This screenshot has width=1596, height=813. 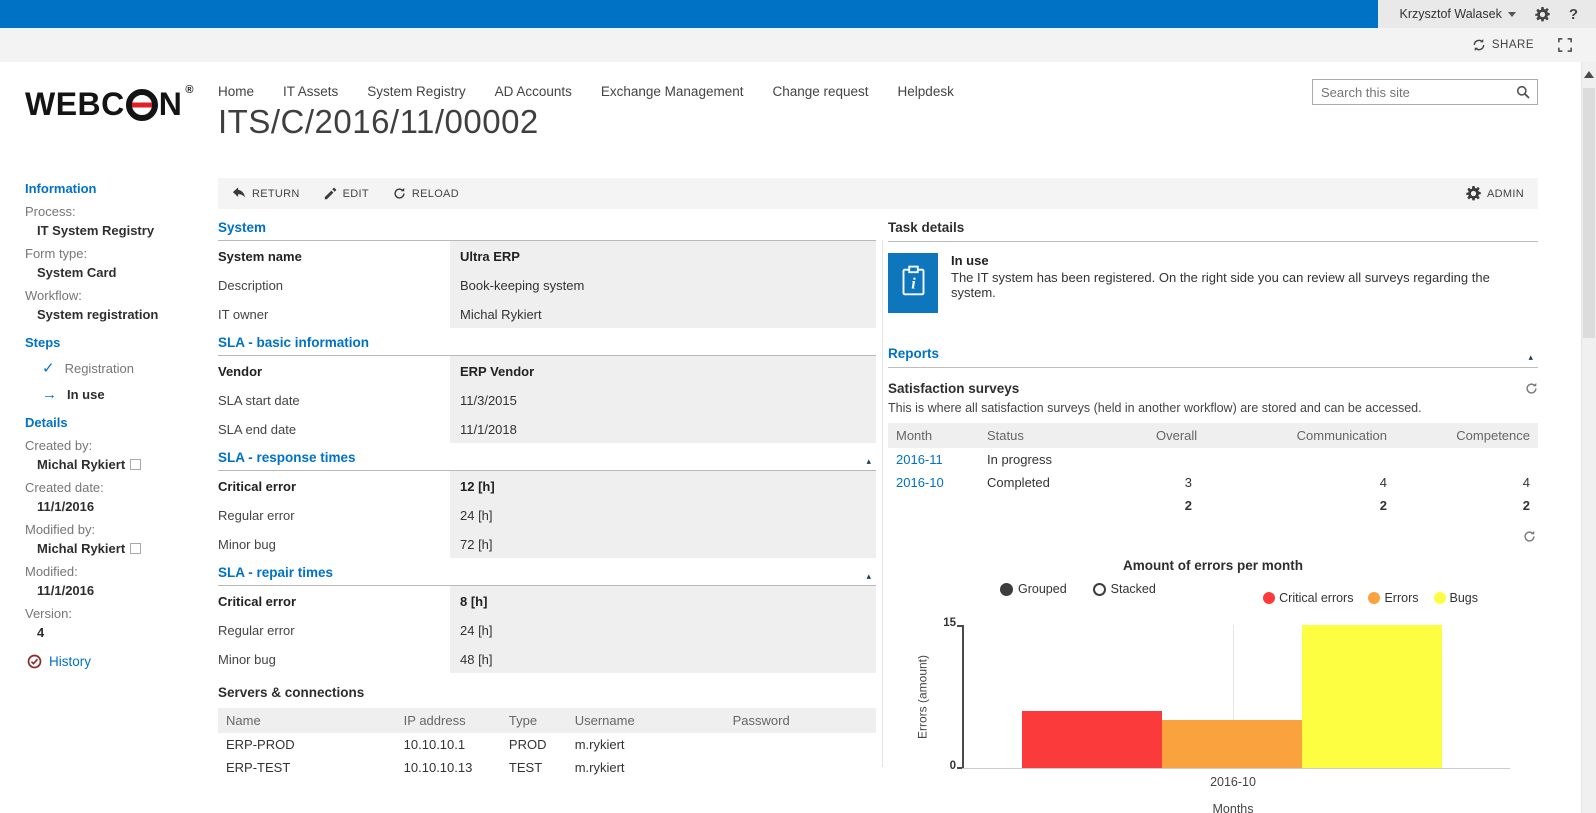 What do you see at coordinates (1372, 696) in the screenshot?
I see `bar-bugs` at bounding box center [1372, 696].